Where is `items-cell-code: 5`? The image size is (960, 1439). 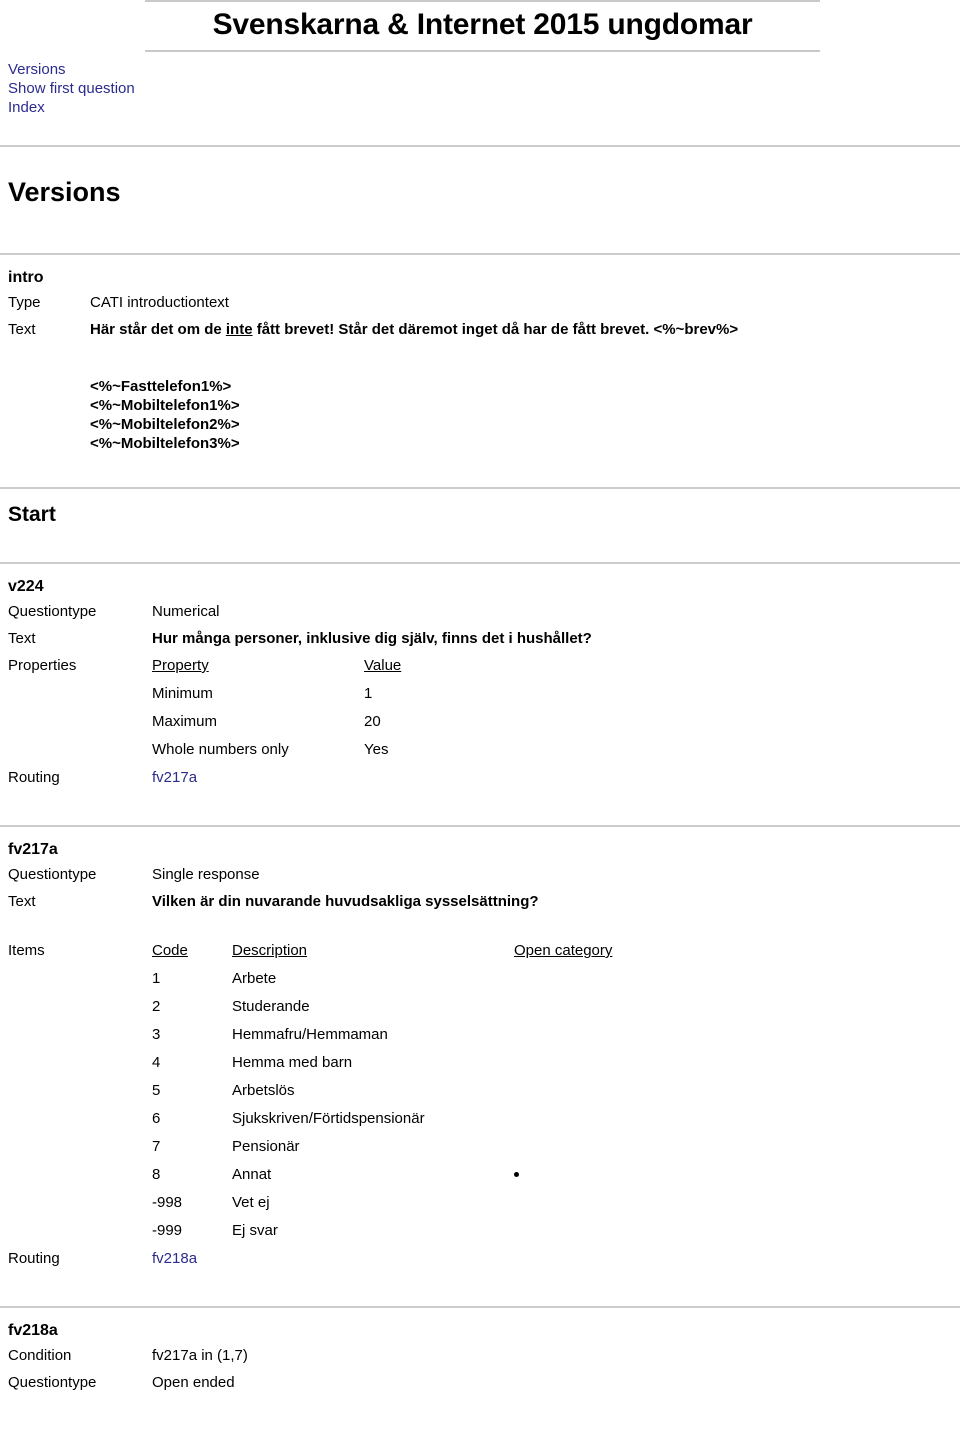
items-cell-code: 5 is located at coordinates (156, 1090).